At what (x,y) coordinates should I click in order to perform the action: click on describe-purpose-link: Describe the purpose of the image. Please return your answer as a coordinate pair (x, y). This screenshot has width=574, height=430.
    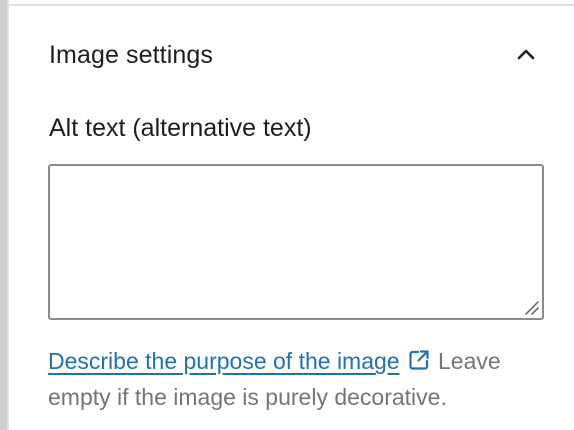
    Looking at the image, I should click on (224, 361).